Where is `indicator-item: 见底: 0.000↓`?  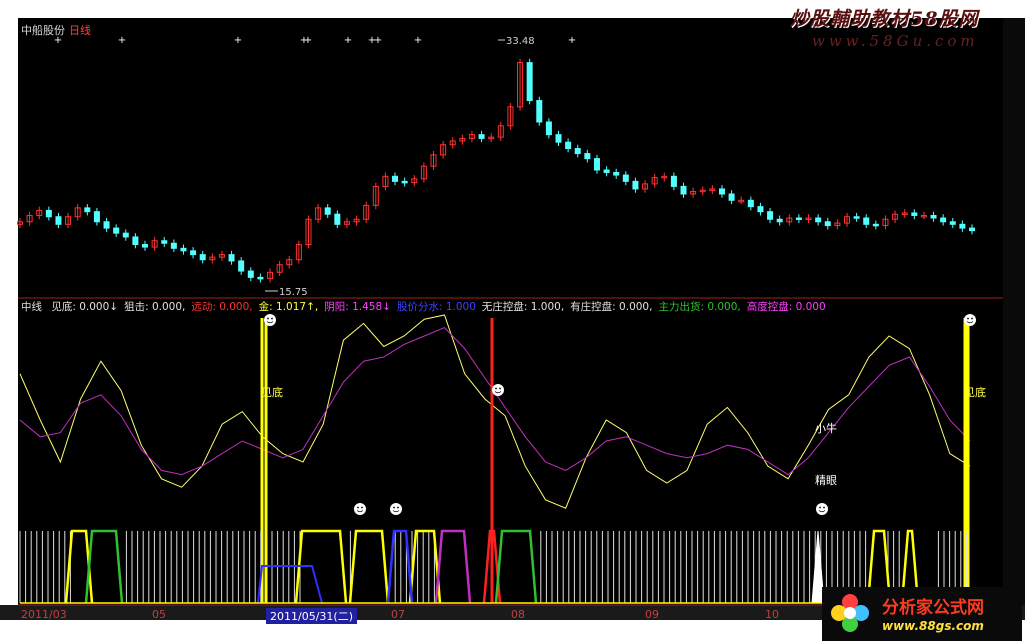
indicator-item: 见底: 0.000↓ is located at coordinates (85, 307).